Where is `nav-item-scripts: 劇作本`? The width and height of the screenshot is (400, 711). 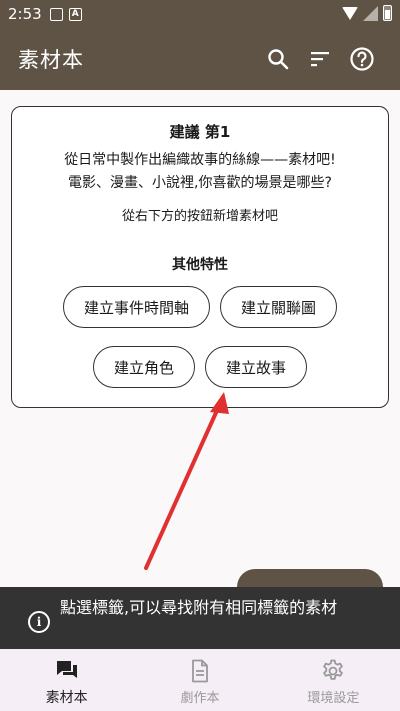 nav-item-scripts: 劇作本 is located at coordinates (199, 680).